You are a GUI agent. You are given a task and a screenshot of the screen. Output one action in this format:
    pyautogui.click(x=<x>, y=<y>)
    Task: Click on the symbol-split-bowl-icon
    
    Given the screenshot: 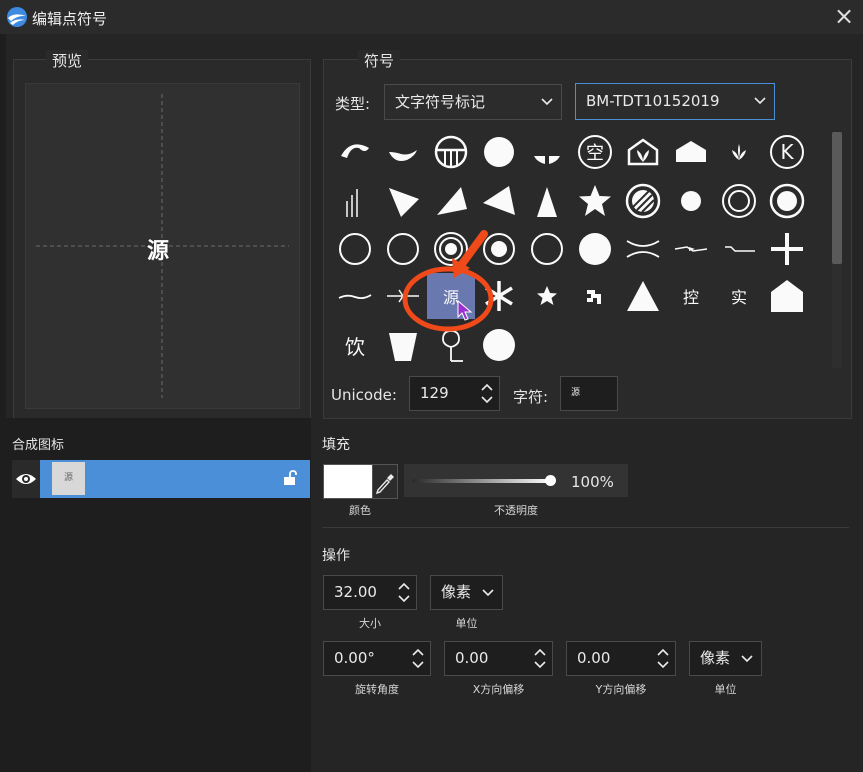 What is the action you would take?
    pyautogui.click(x=547, y=152)
    